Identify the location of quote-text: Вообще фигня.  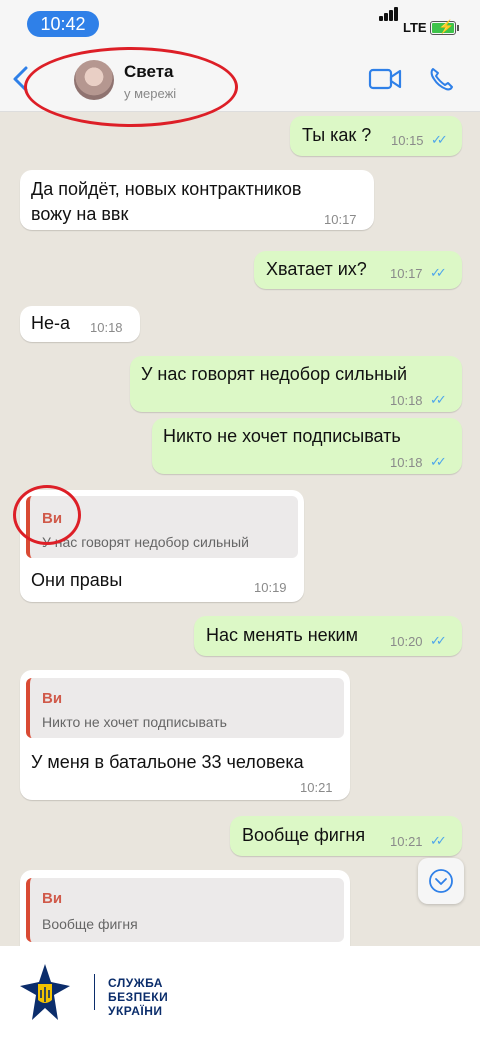
(90, 924).